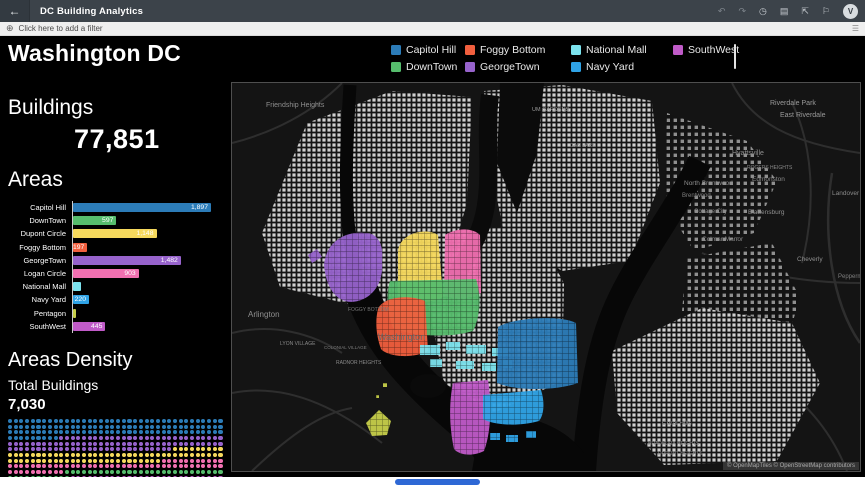  What do you see at coordinates (518, 50) in the screenshot?
I see `legend-item: Foggy Bottom` at bounding box center [518, 50].